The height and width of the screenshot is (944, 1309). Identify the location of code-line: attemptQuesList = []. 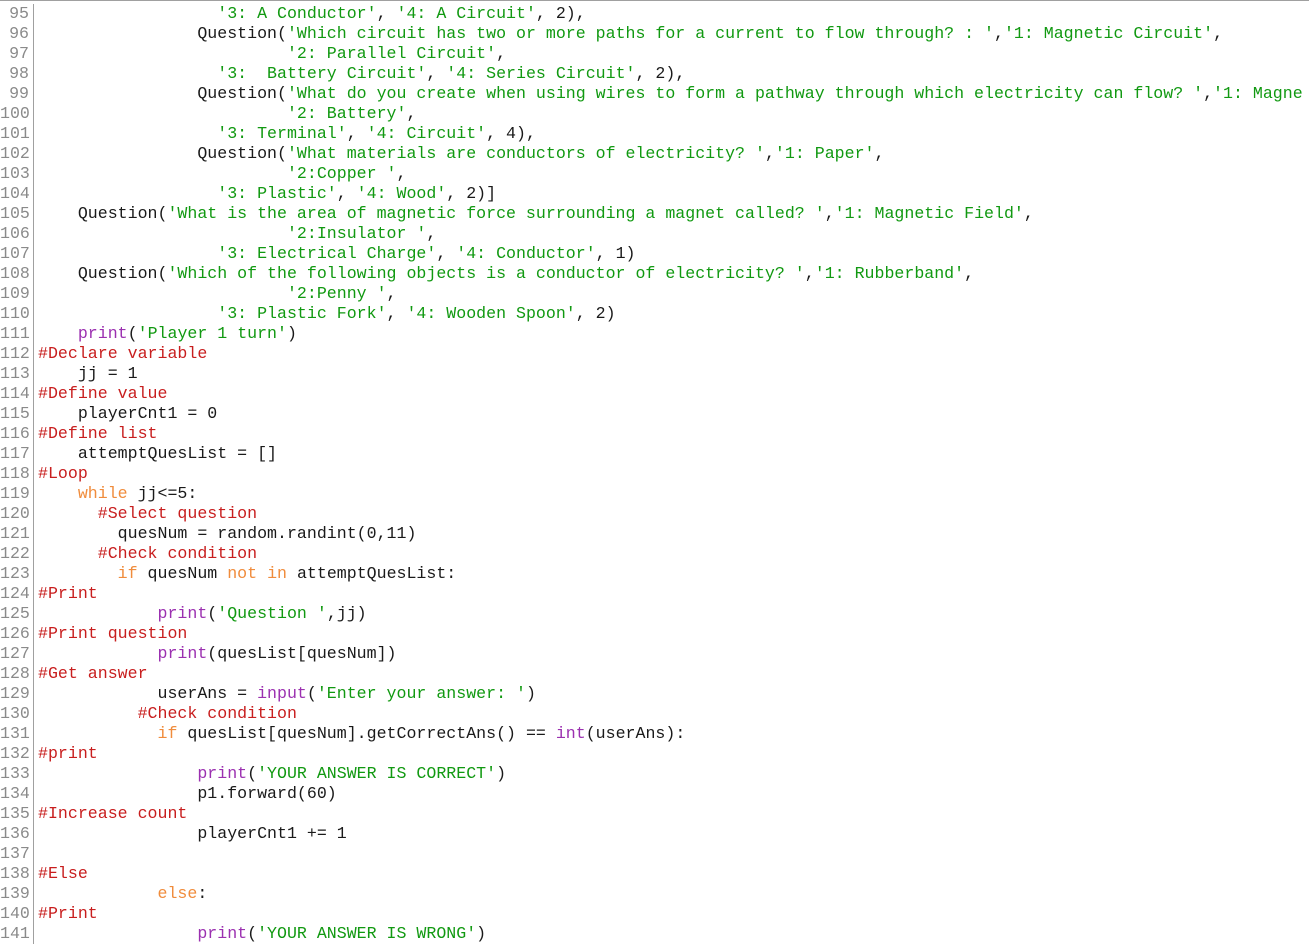
(673, 454).